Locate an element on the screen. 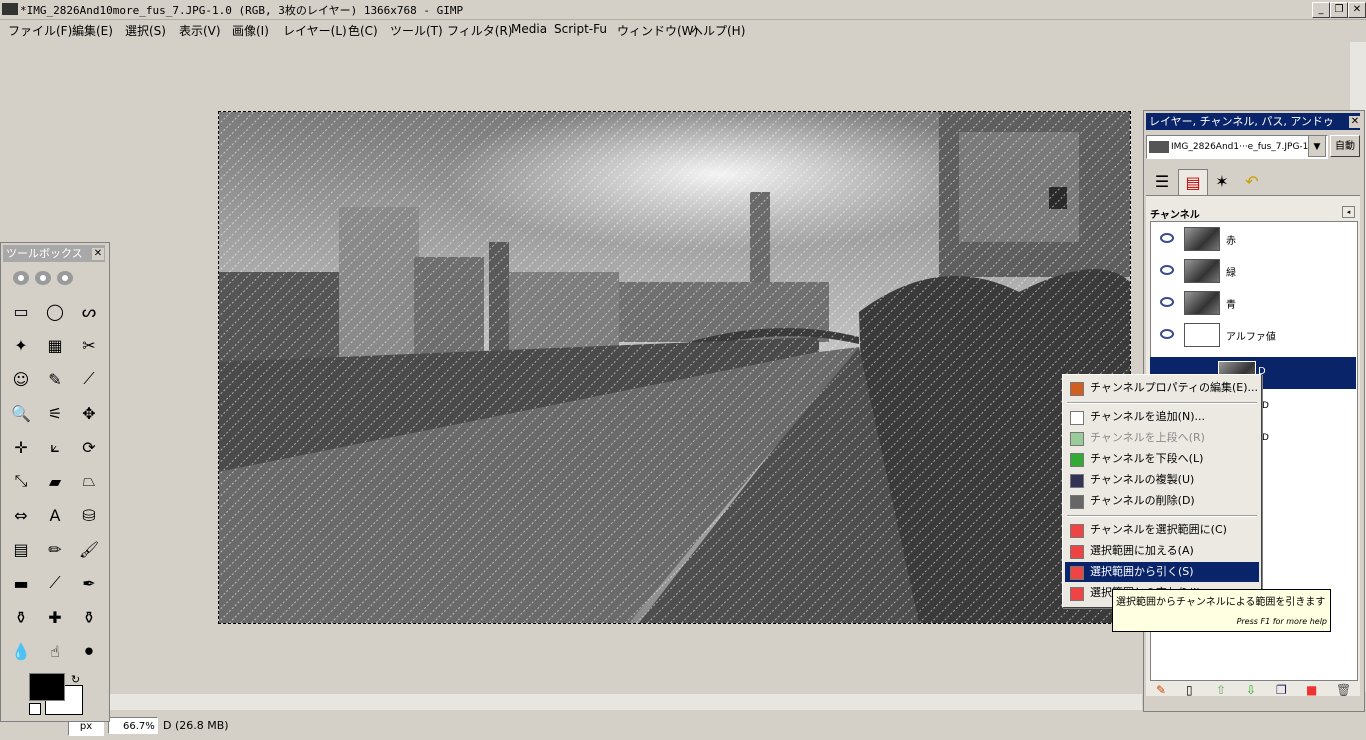 The width and height of the screenshot is (1366, 740). eraser-icon: ▬ is located at coordinates (21, 583).